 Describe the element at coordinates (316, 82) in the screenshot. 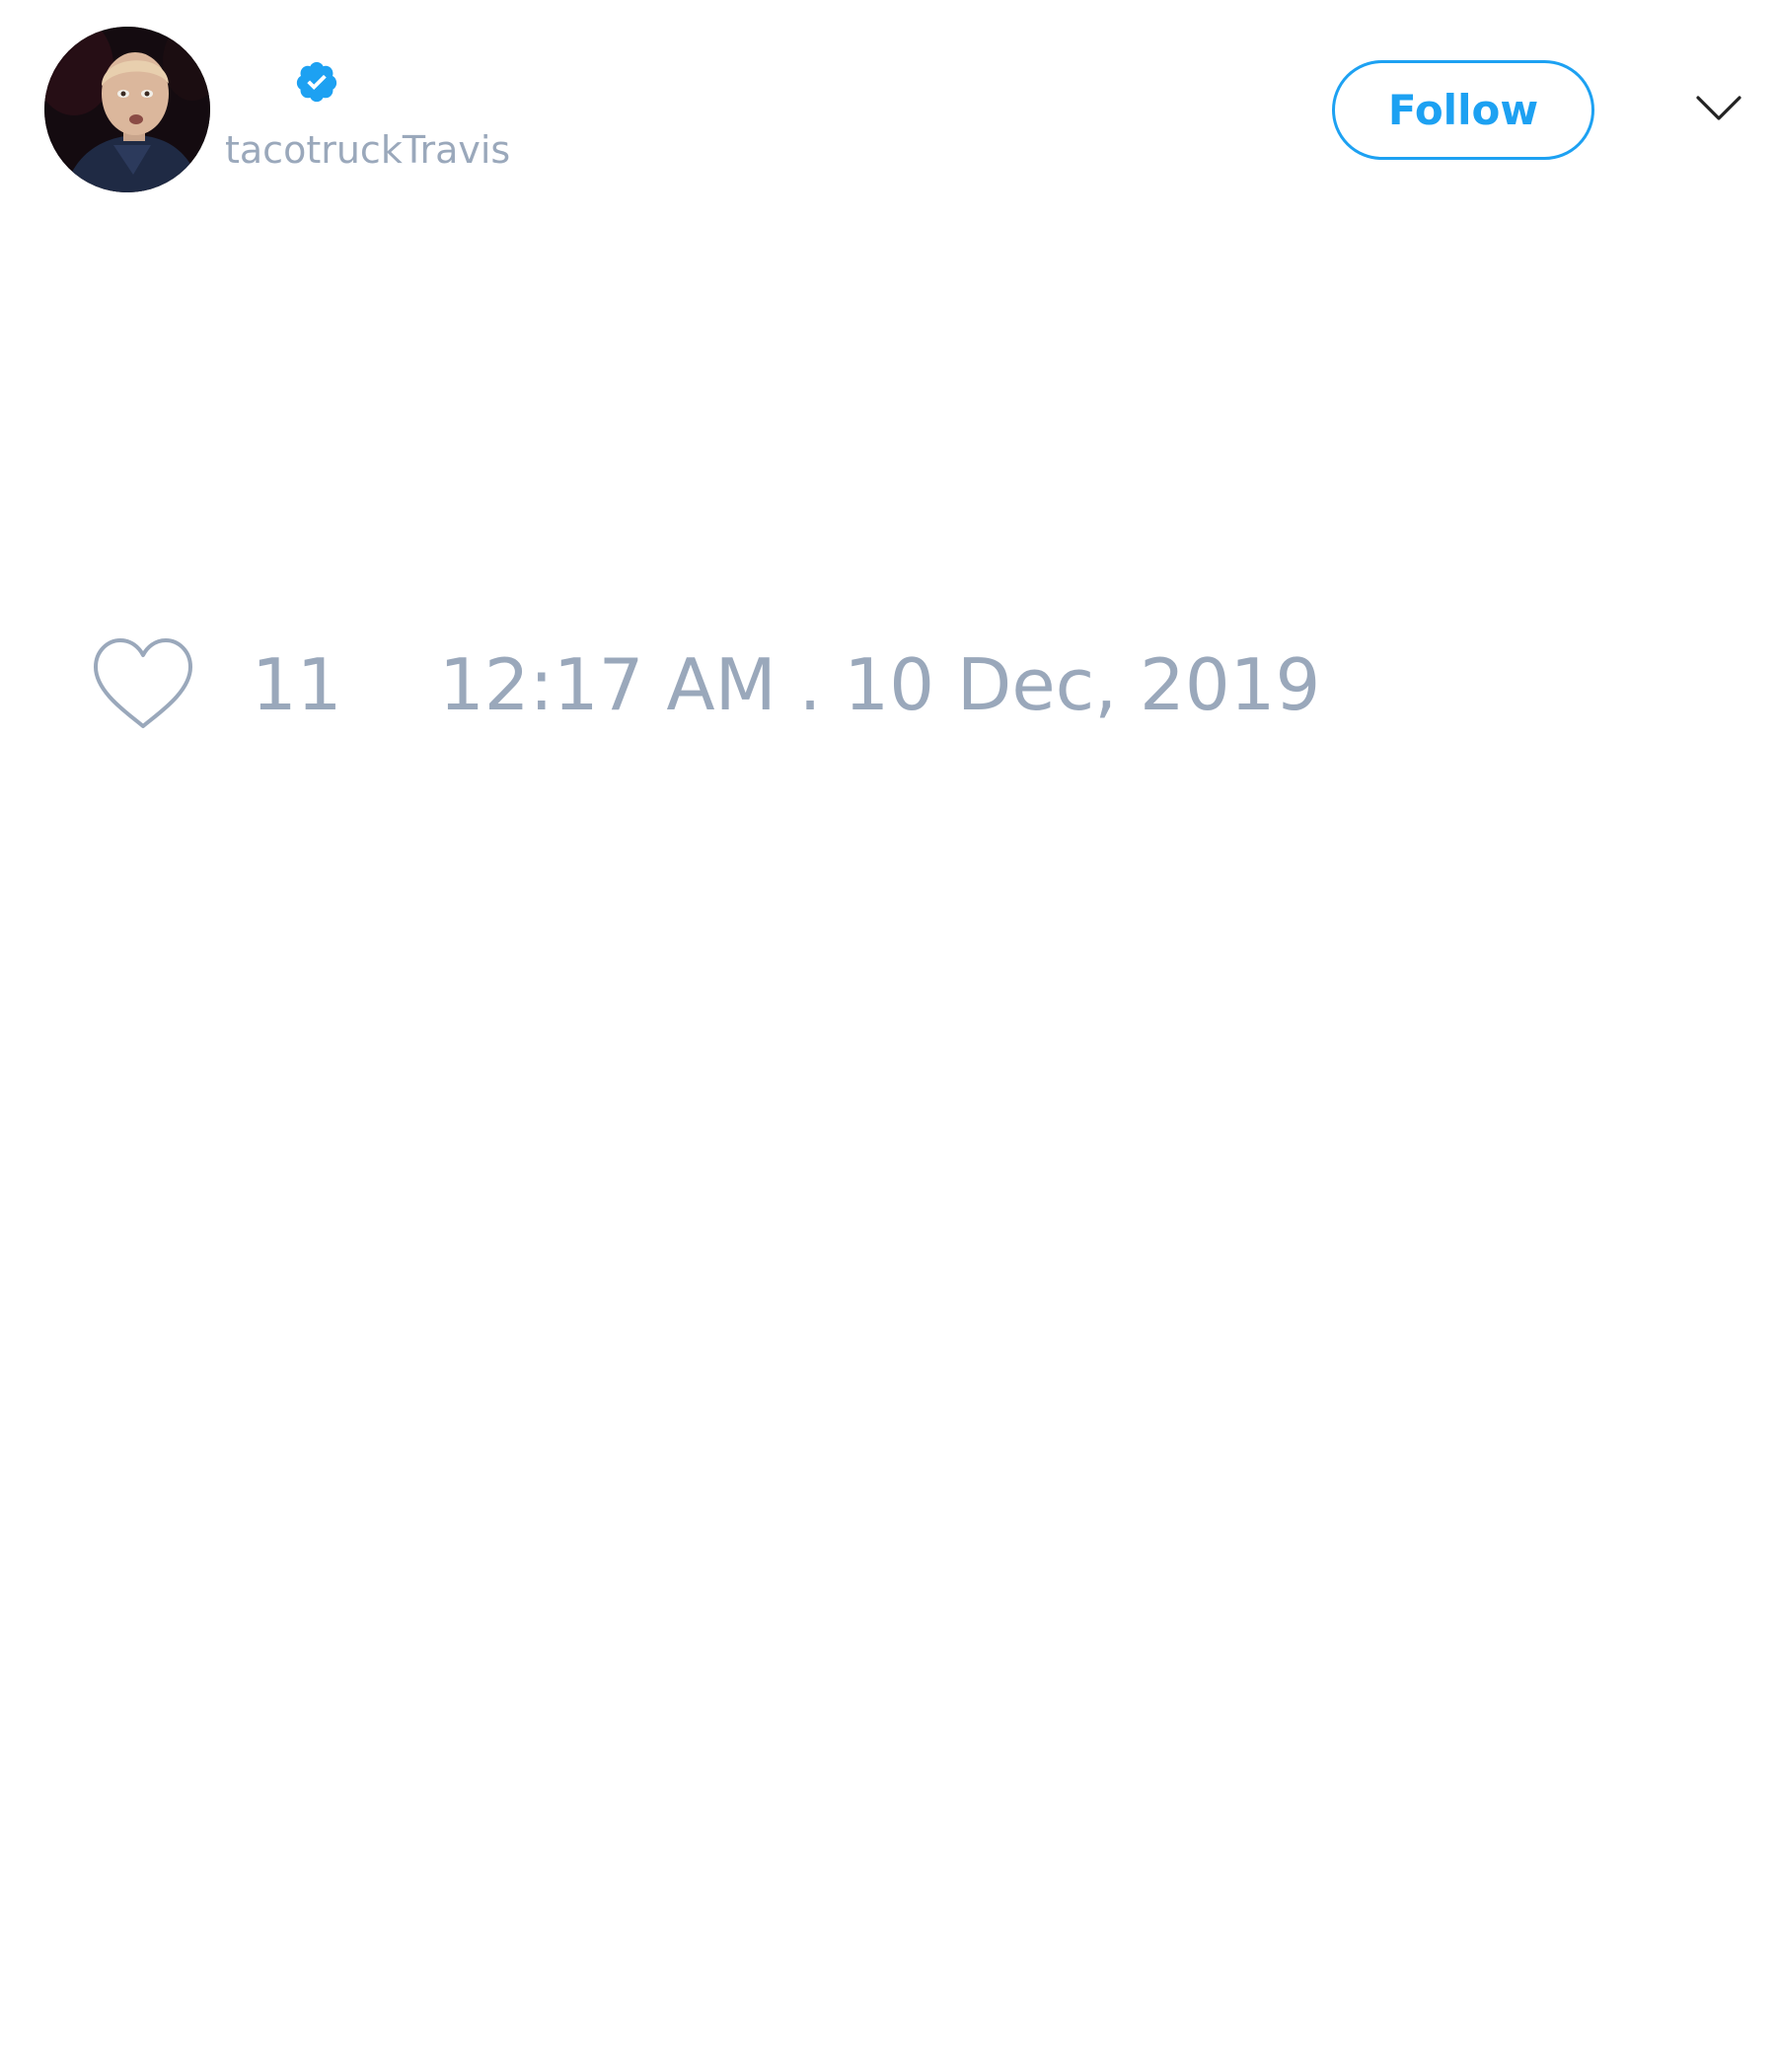

I see `verified-badge-icon` at that location.